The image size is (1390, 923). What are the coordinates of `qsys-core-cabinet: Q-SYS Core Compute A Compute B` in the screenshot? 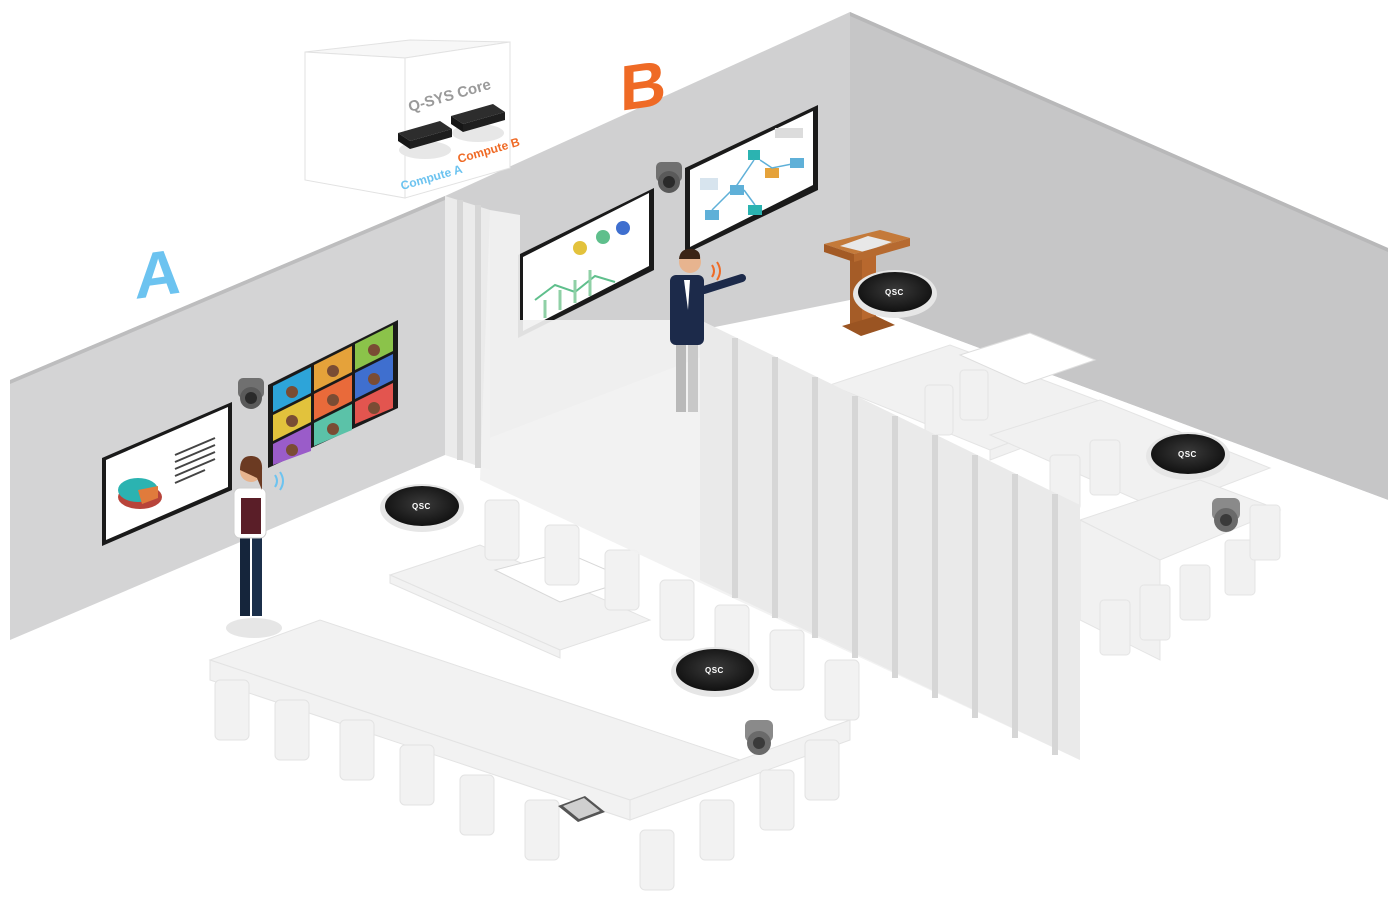 It's located at (413, 119).